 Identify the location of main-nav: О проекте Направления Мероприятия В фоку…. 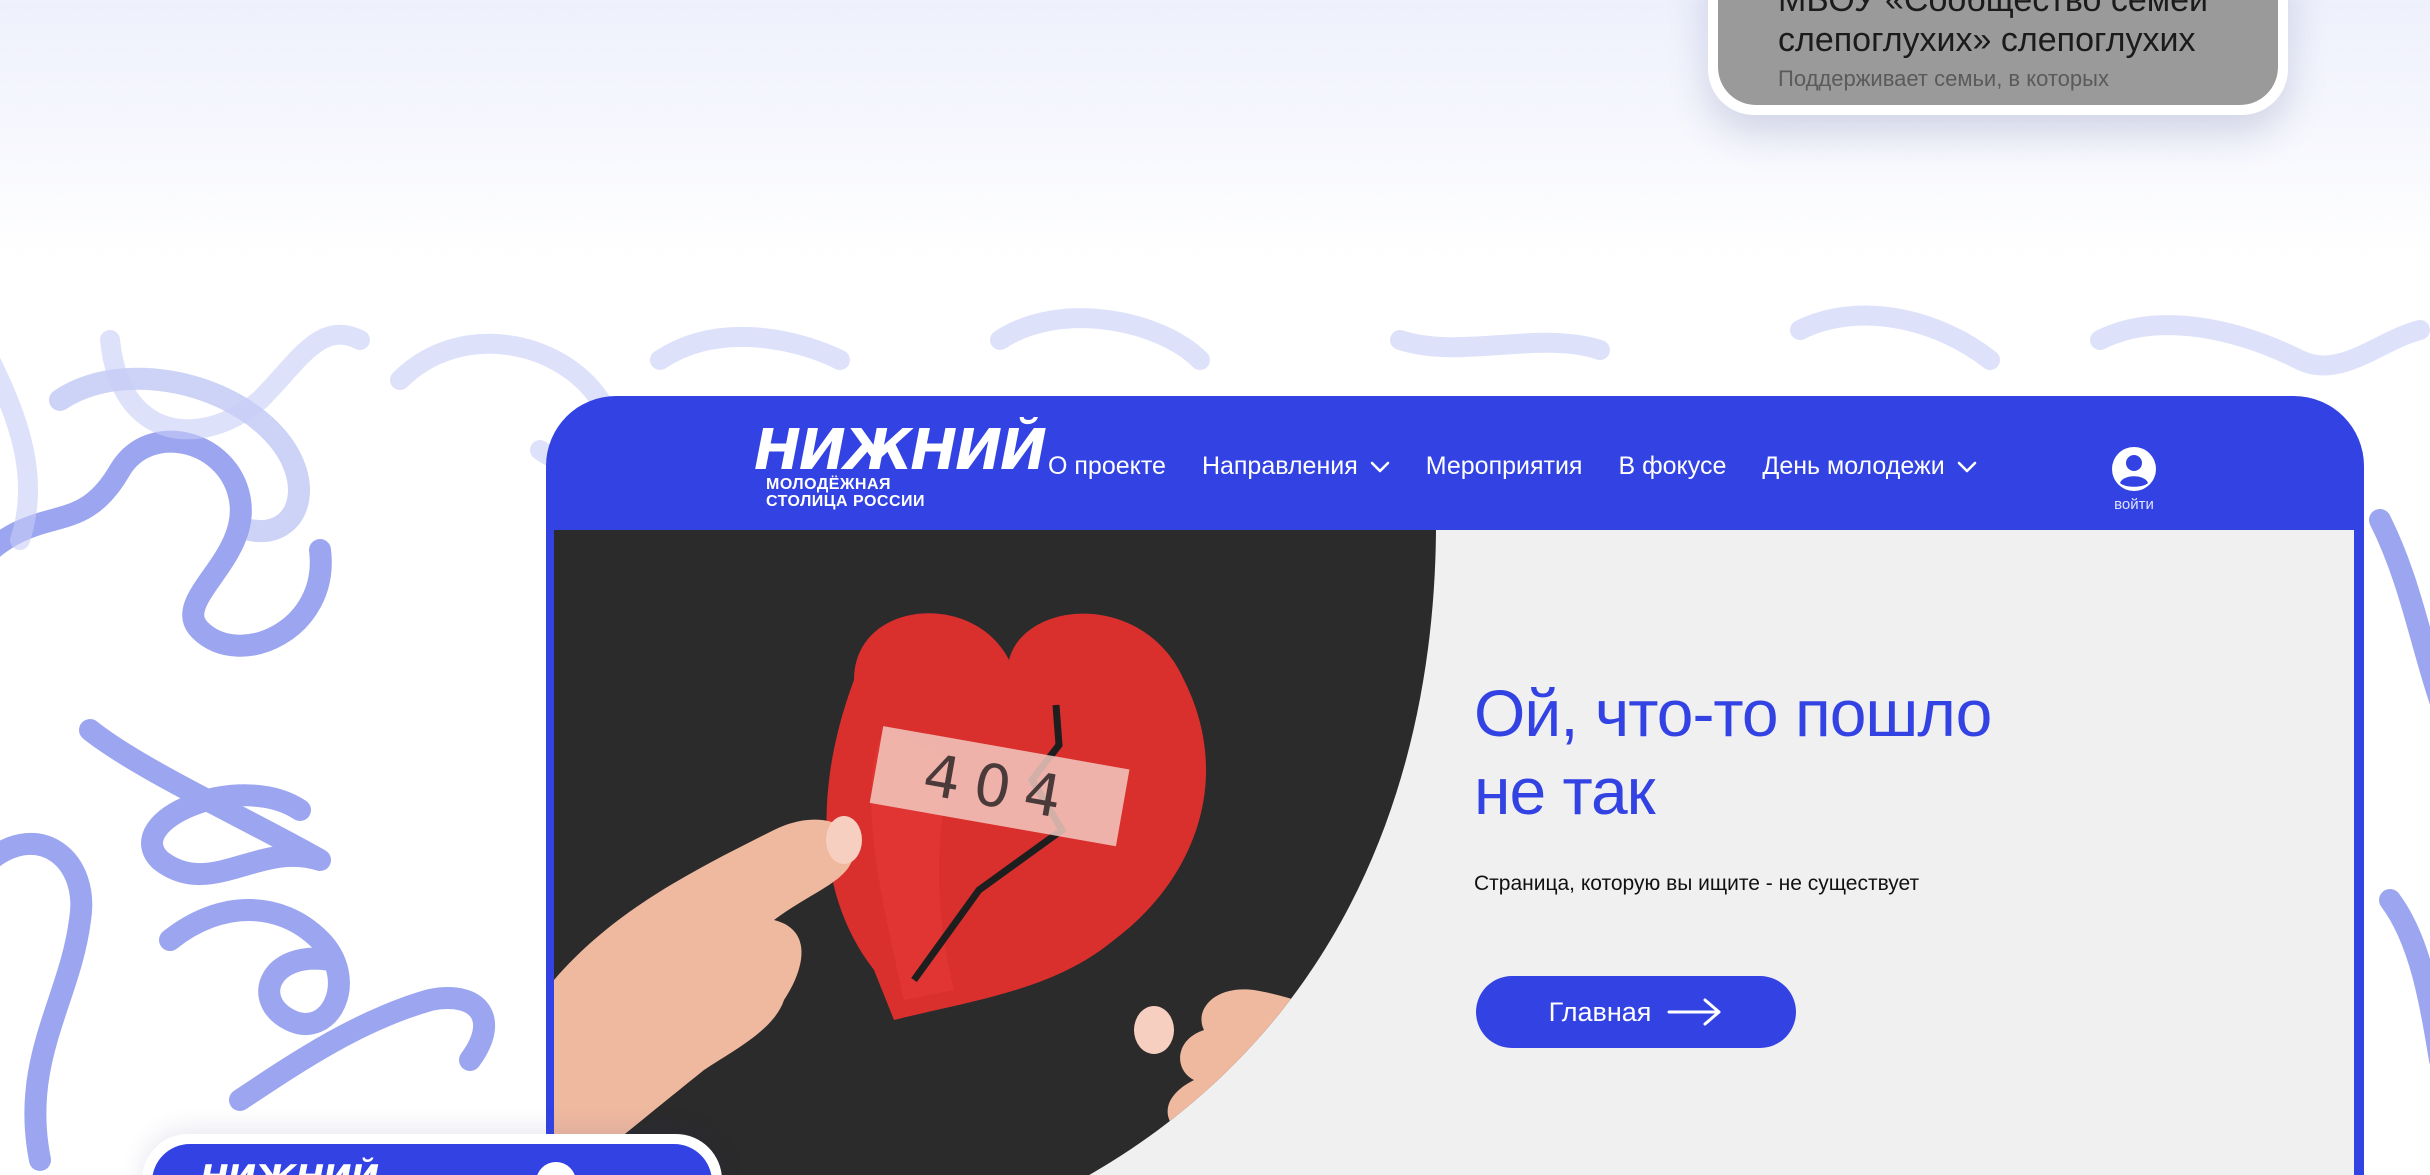
(1530, 466).